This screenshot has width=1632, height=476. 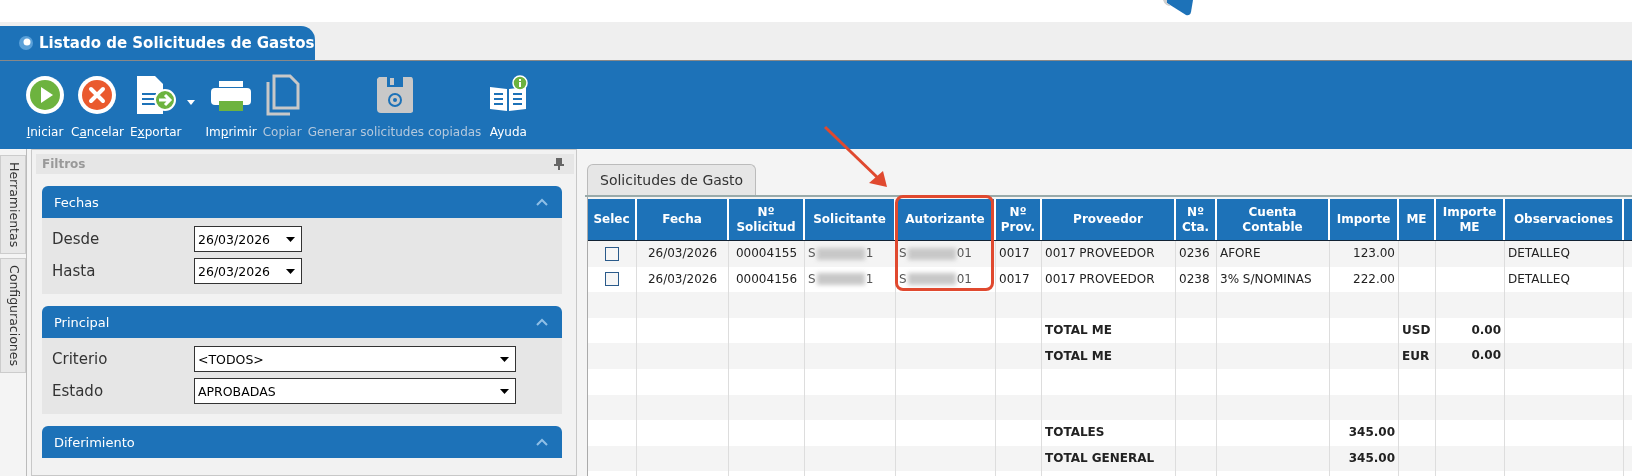 I want to click on field-label: Hasta, so click(x=74, y=271).